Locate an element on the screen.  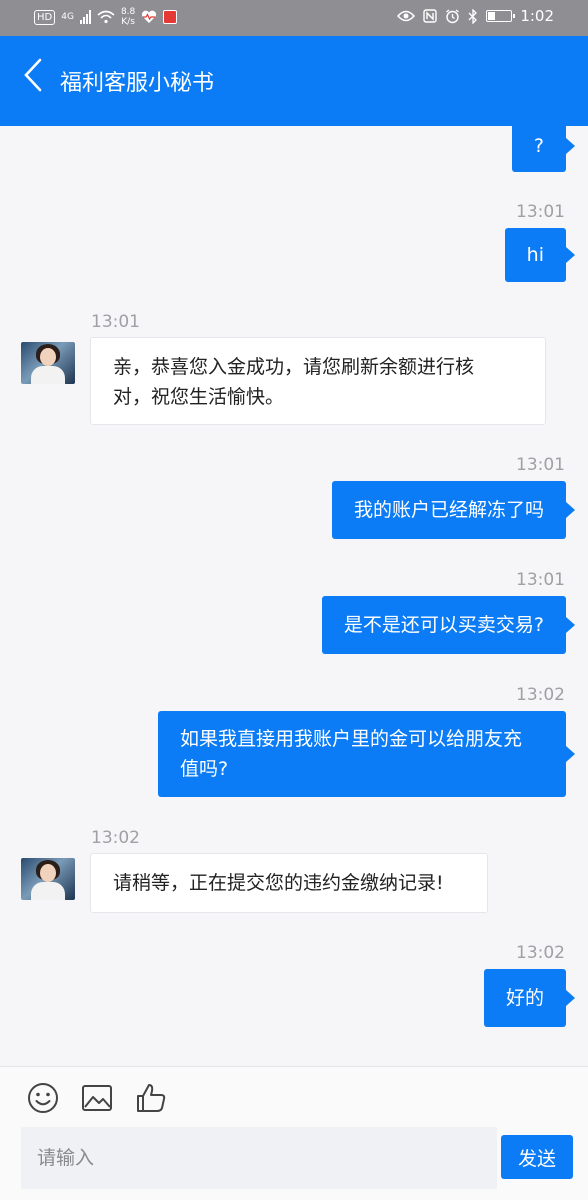
eye-icon is located at coordinates (406, 16).